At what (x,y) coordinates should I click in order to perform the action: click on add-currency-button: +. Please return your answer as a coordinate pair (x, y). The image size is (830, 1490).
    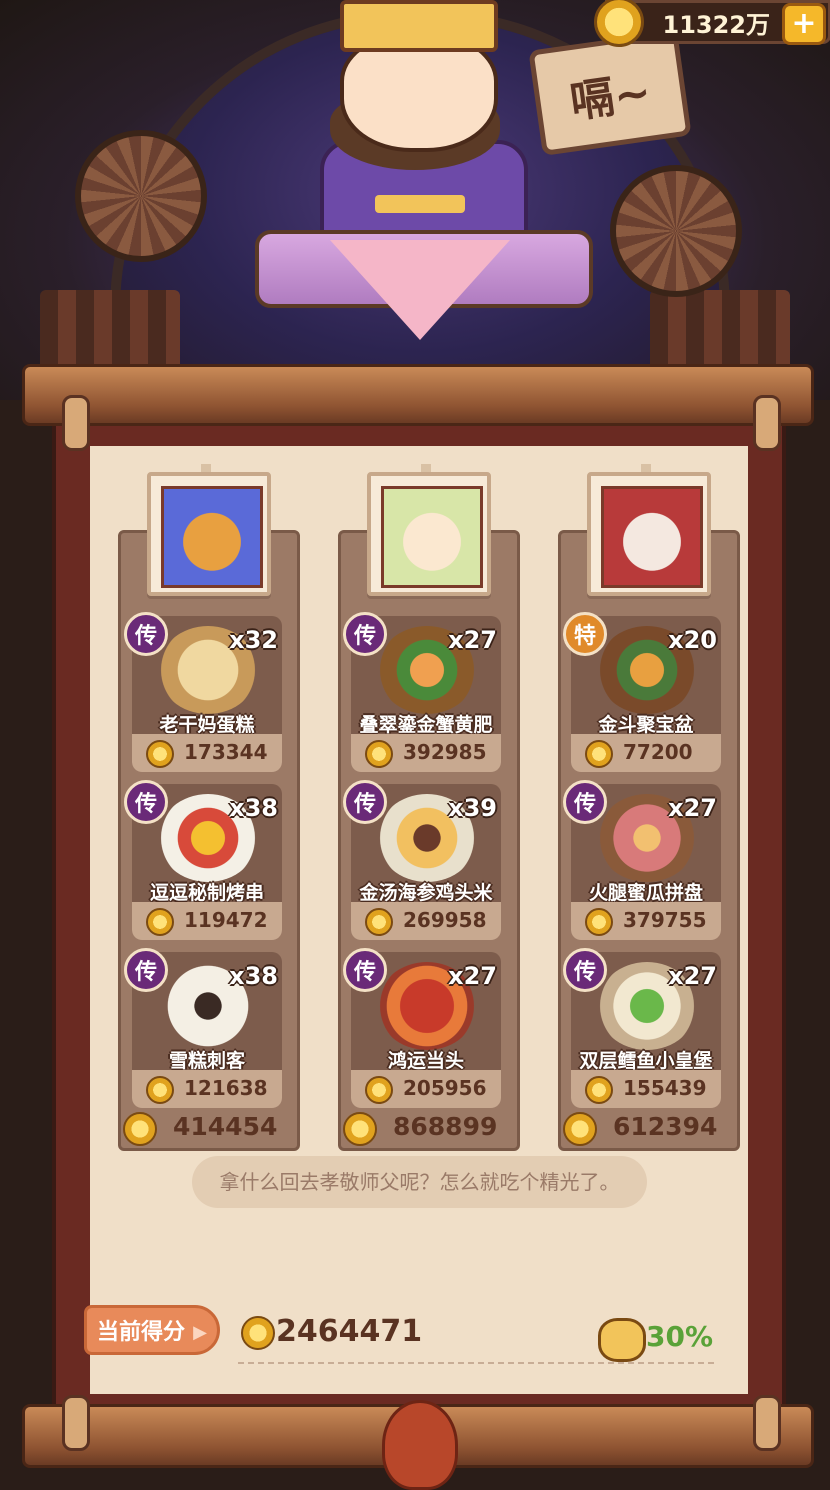
    Looking at the image, I should click on (804, 24).